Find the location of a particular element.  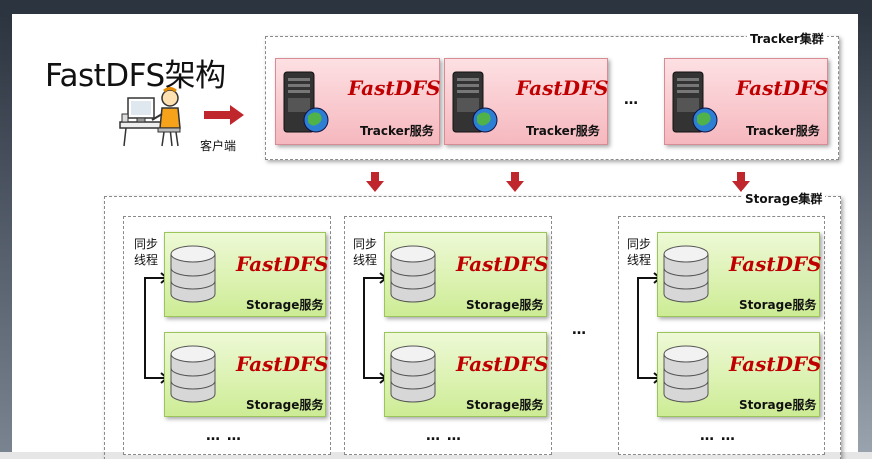

client-computer-icon is located at coordinates (154, 116).